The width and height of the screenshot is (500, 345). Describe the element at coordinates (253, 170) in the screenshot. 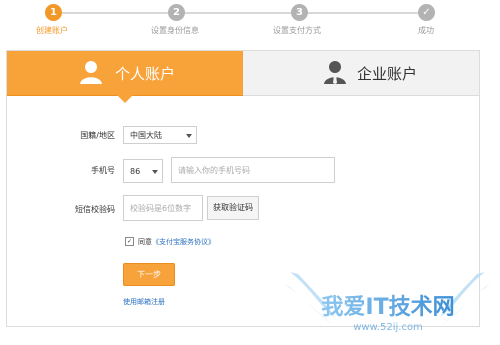

I see `phone-input` at that location.